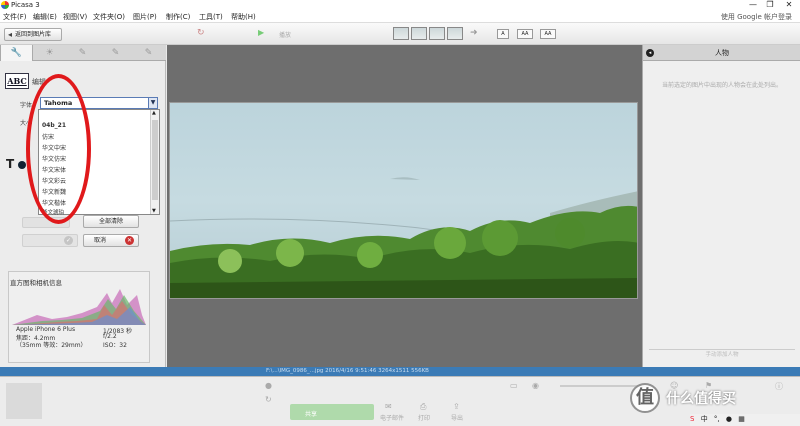 This screenshot has width=800, height=426. What do you see at coordinates (741, 419) in the screenshot?
I see `keyboard-icon: ▦` at bounding box center [741, 419].